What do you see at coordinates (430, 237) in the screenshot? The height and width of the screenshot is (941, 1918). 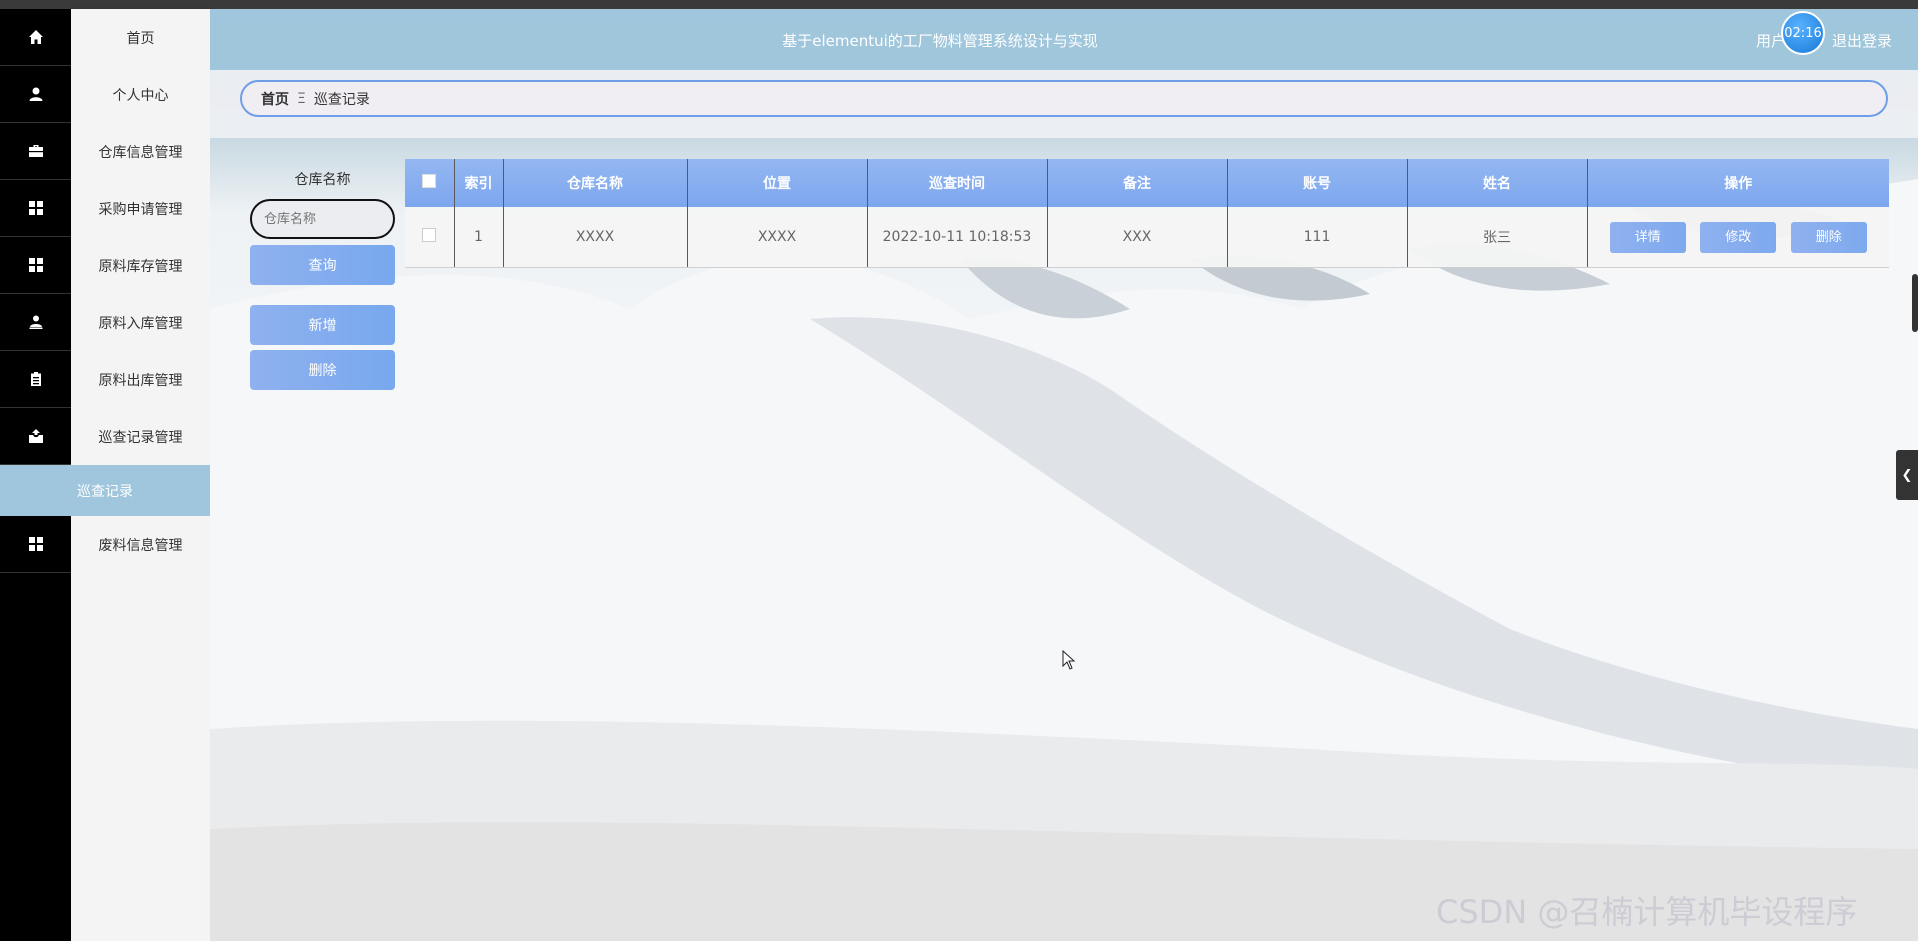 I see `row-checkbox` at bounding box center [430, 237].